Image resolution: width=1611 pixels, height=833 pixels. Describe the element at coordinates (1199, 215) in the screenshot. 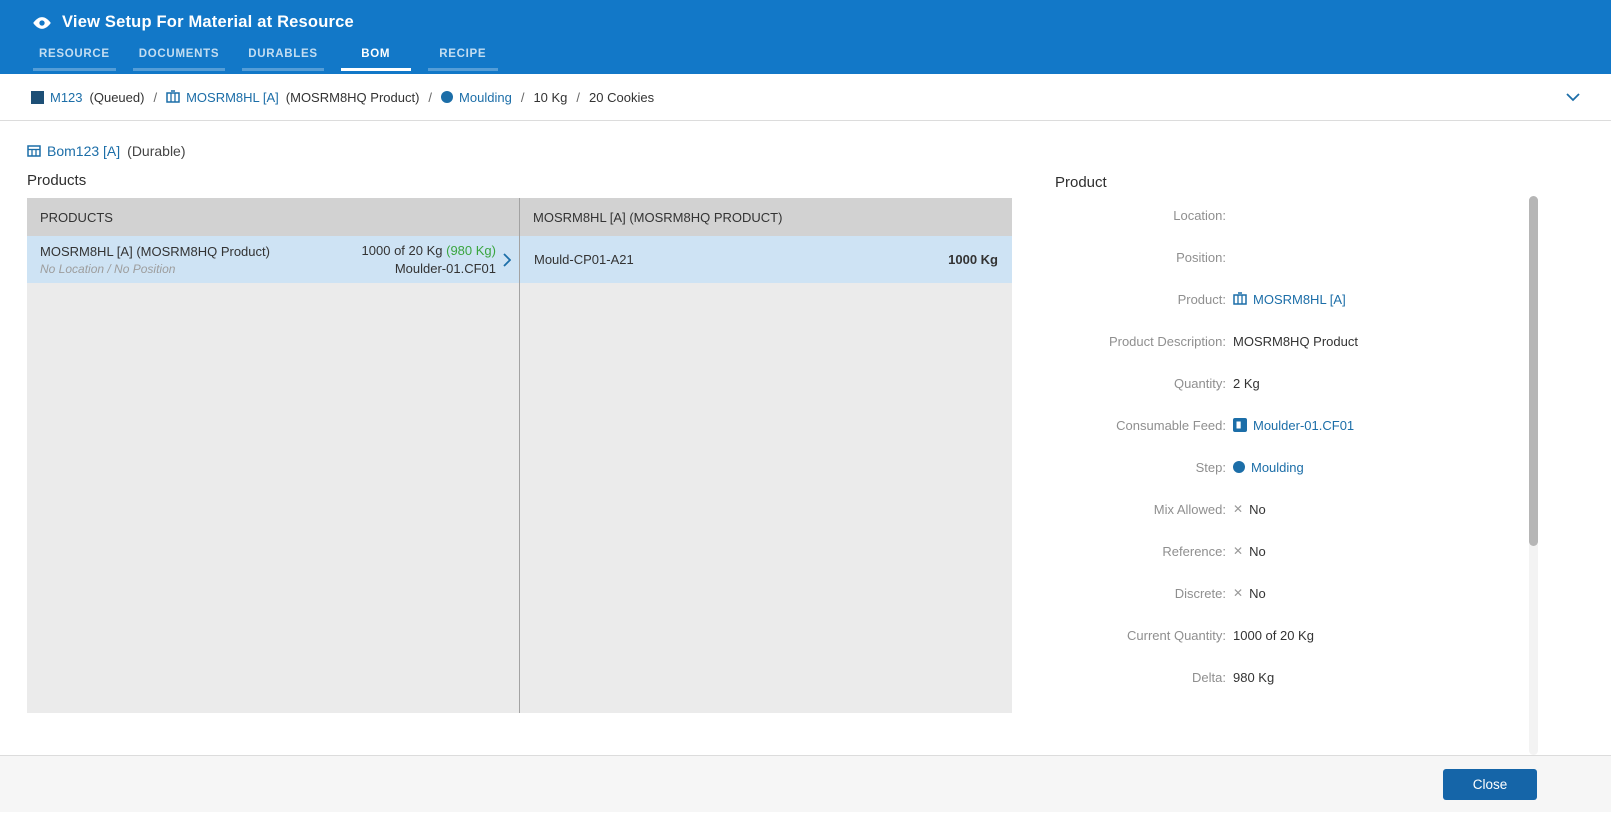

I see `field-location: Location:` at that location.